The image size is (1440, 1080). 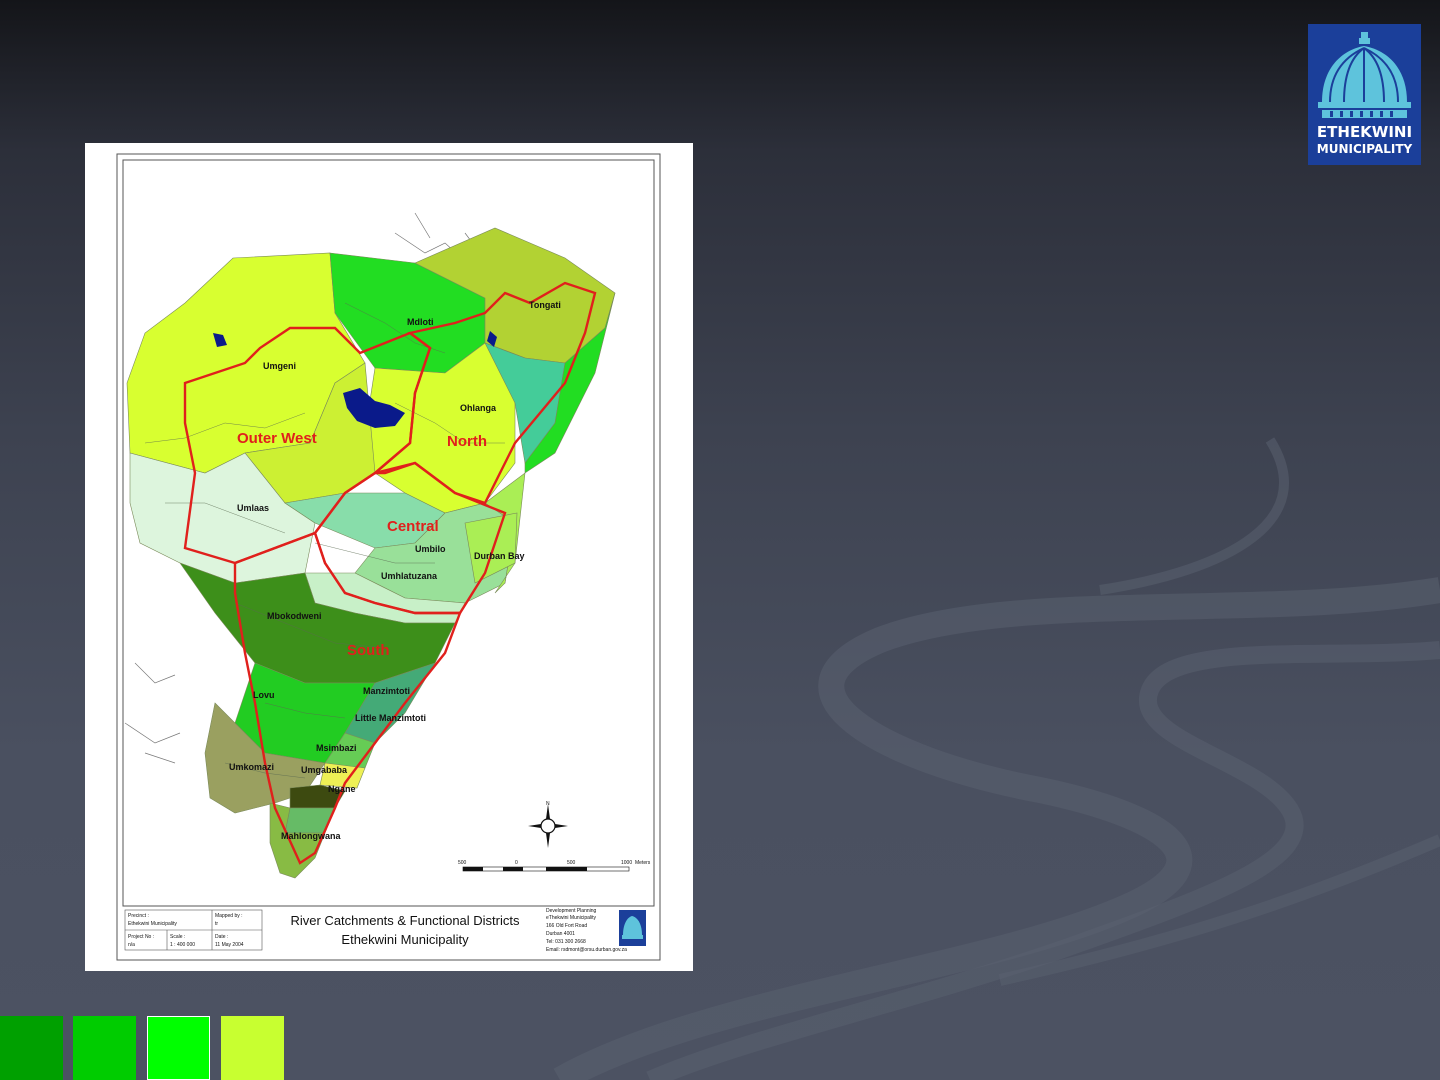 What do you see at coordinates (430, 549) in the screenshot?
I see `catchment-label-5: Umbilo` at bounding box center [430, 549].